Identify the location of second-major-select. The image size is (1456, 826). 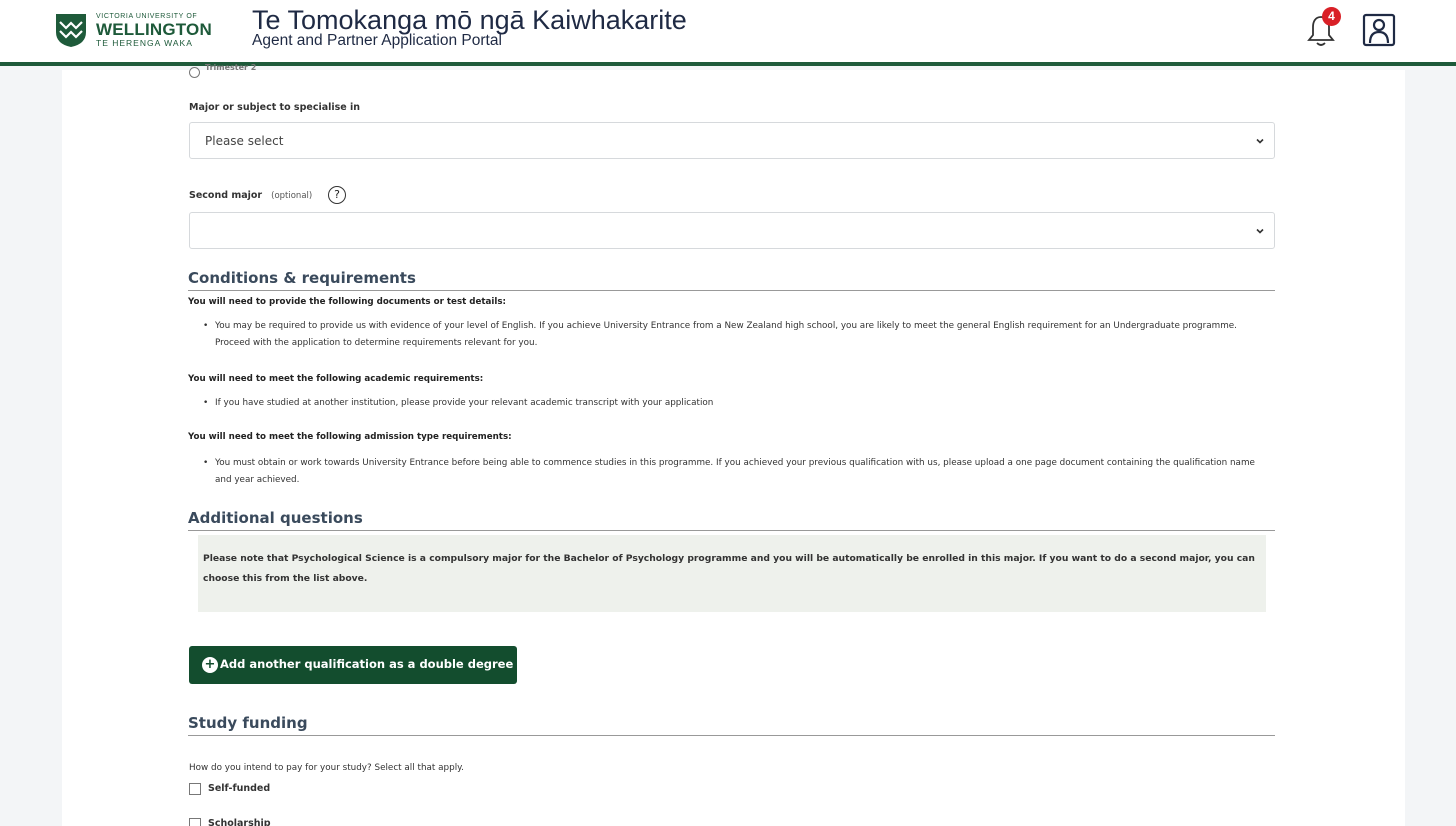
(732, 230).